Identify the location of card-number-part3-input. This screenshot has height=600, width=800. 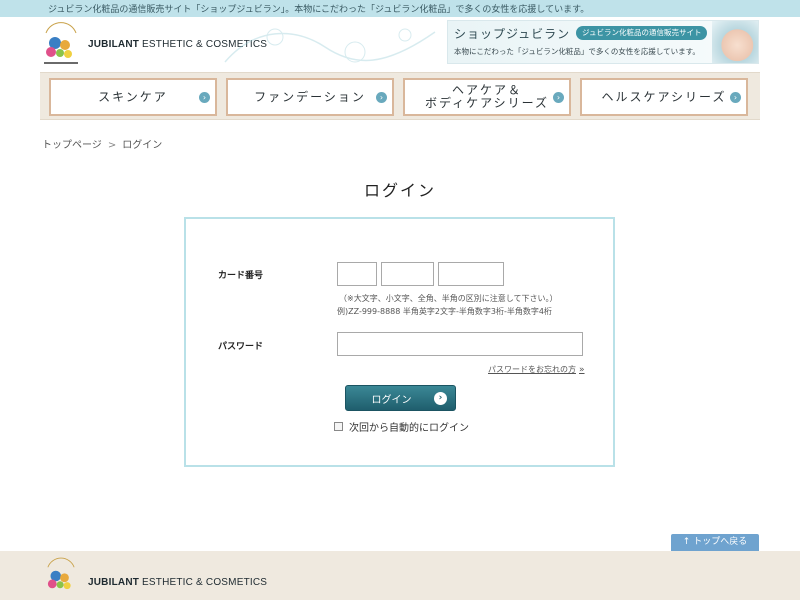
(471, 274).